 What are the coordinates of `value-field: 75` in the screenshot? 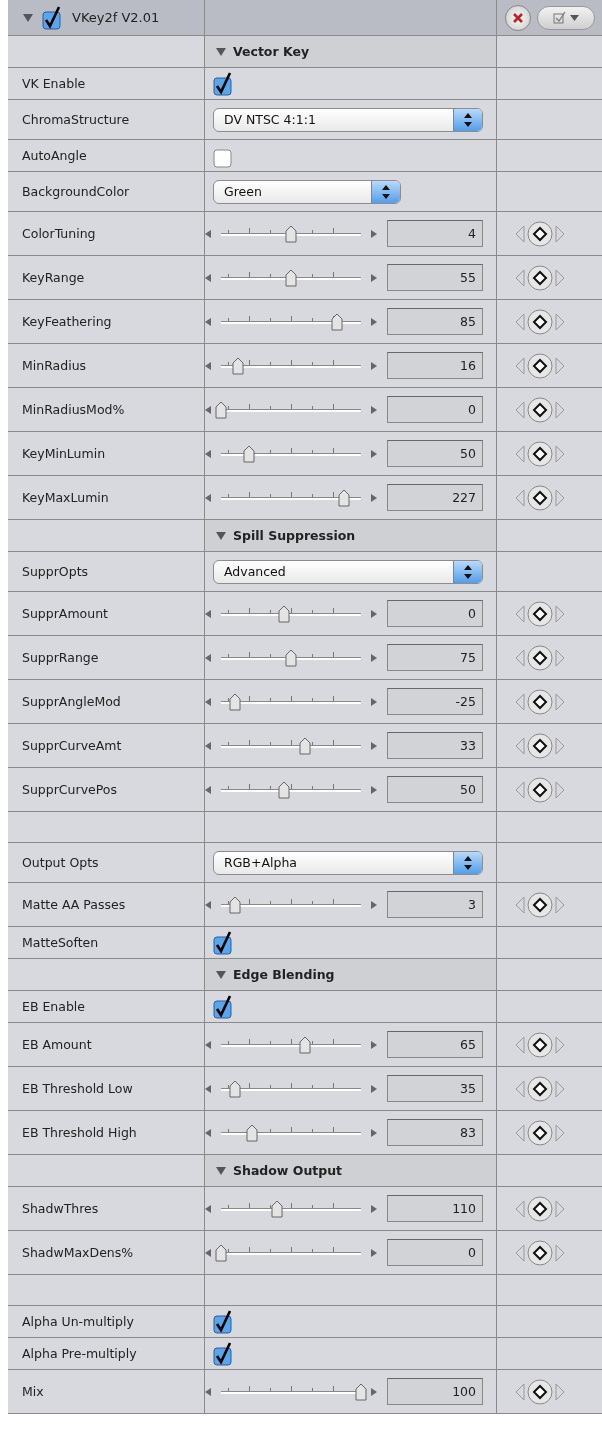 It's located at (435, 657).